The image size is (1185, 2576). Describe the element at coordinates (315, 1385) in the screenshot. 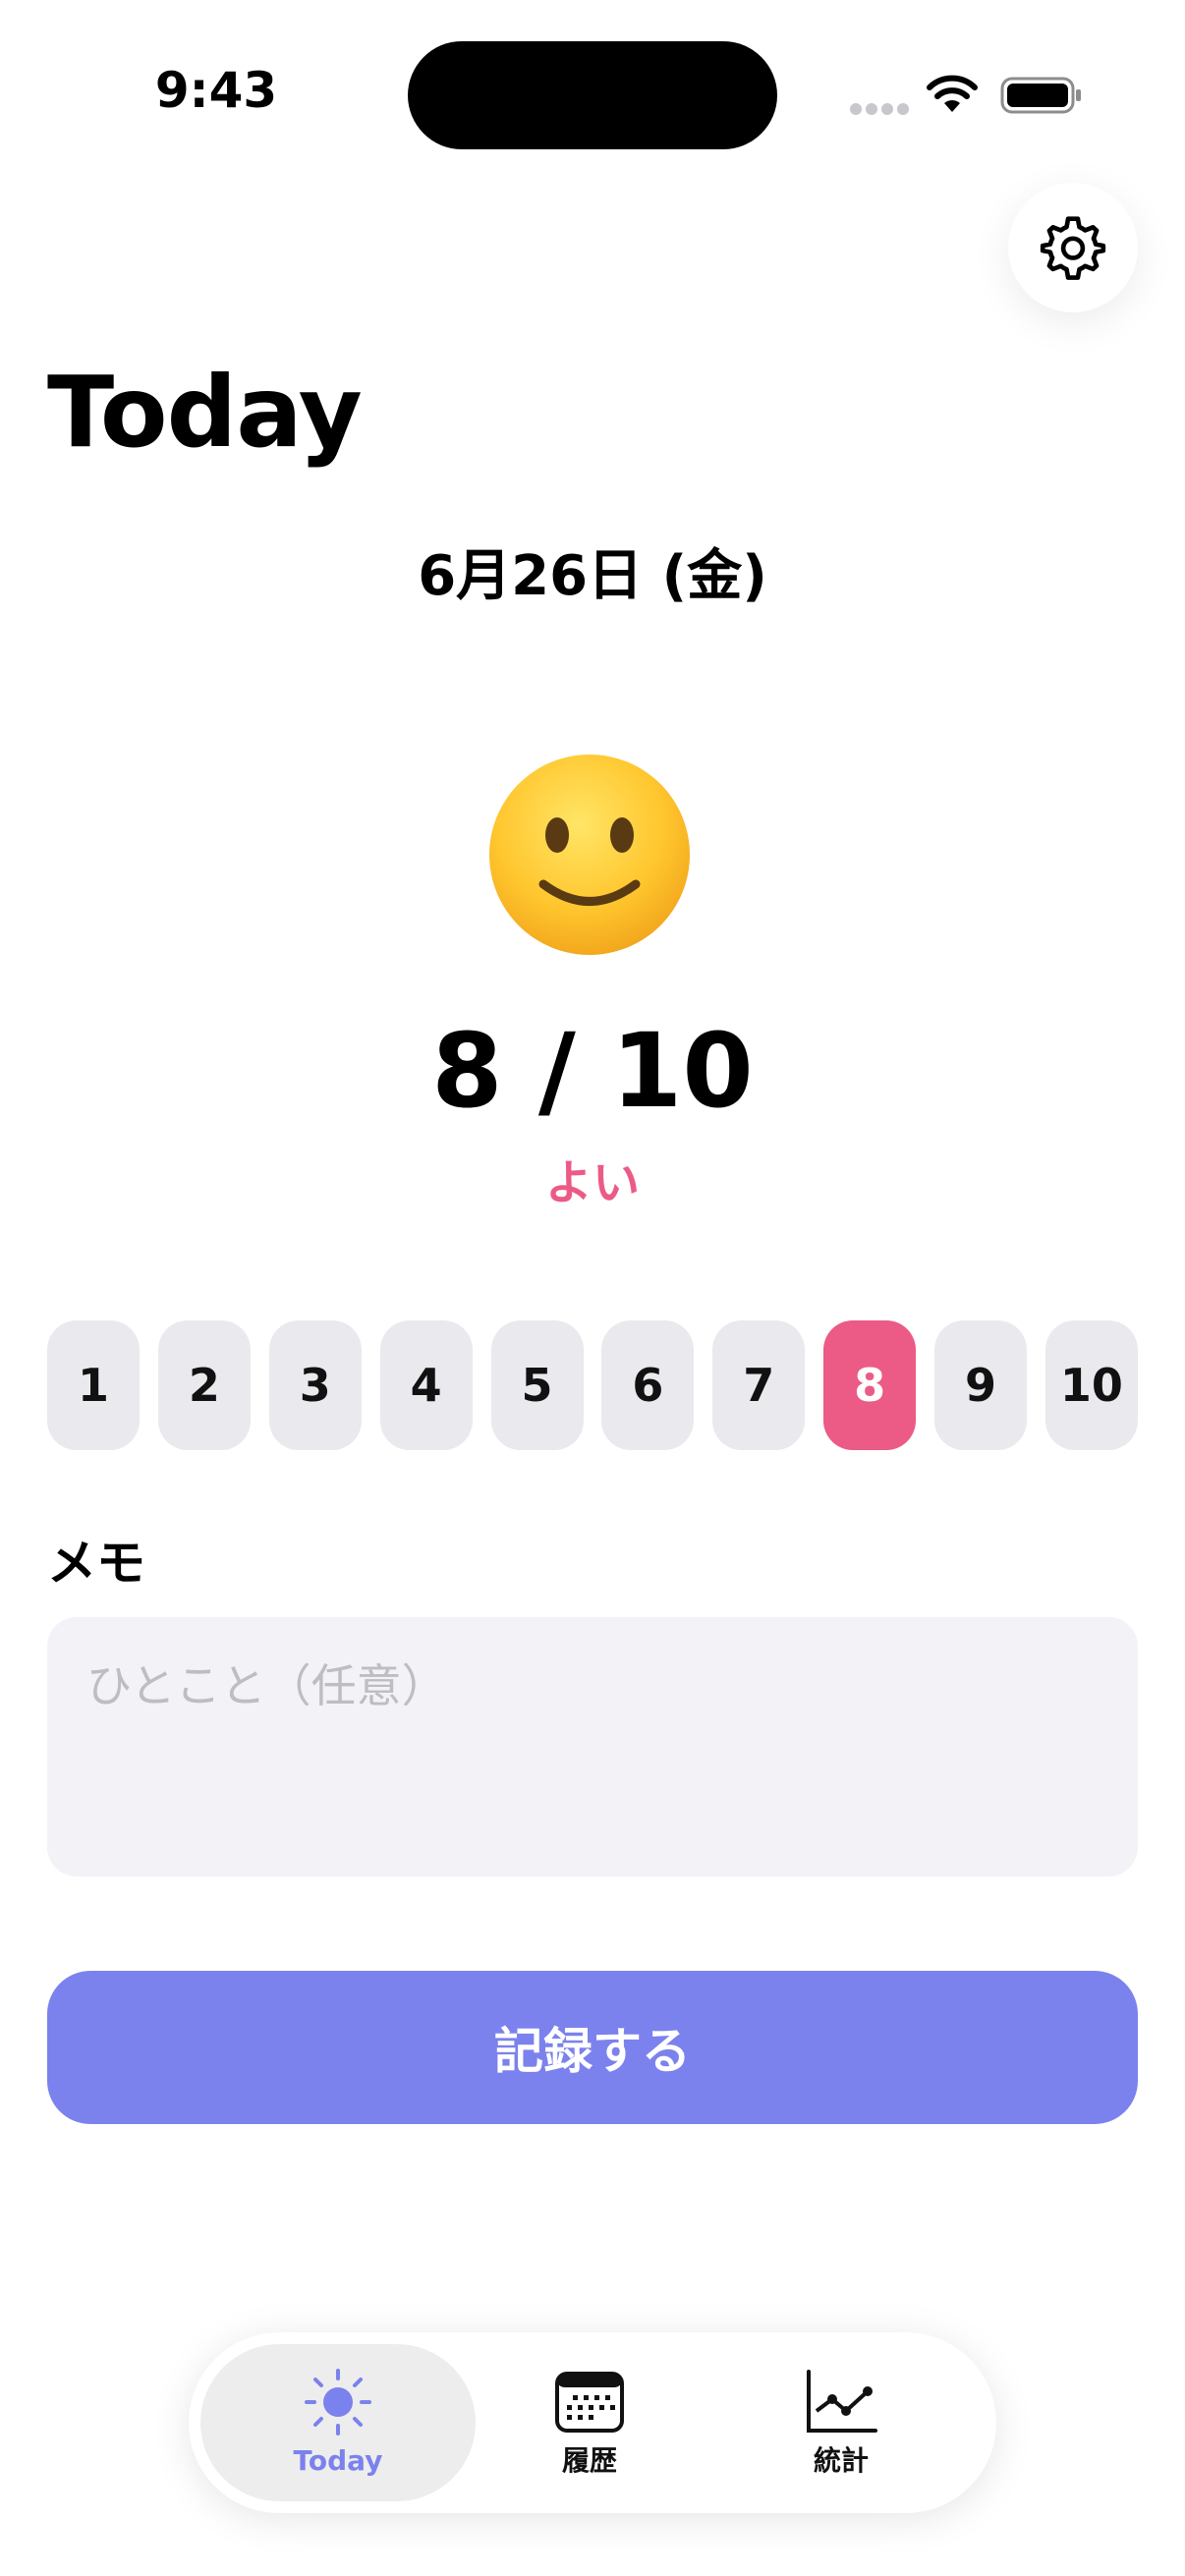

I see `score-option-3: 3` at that location.